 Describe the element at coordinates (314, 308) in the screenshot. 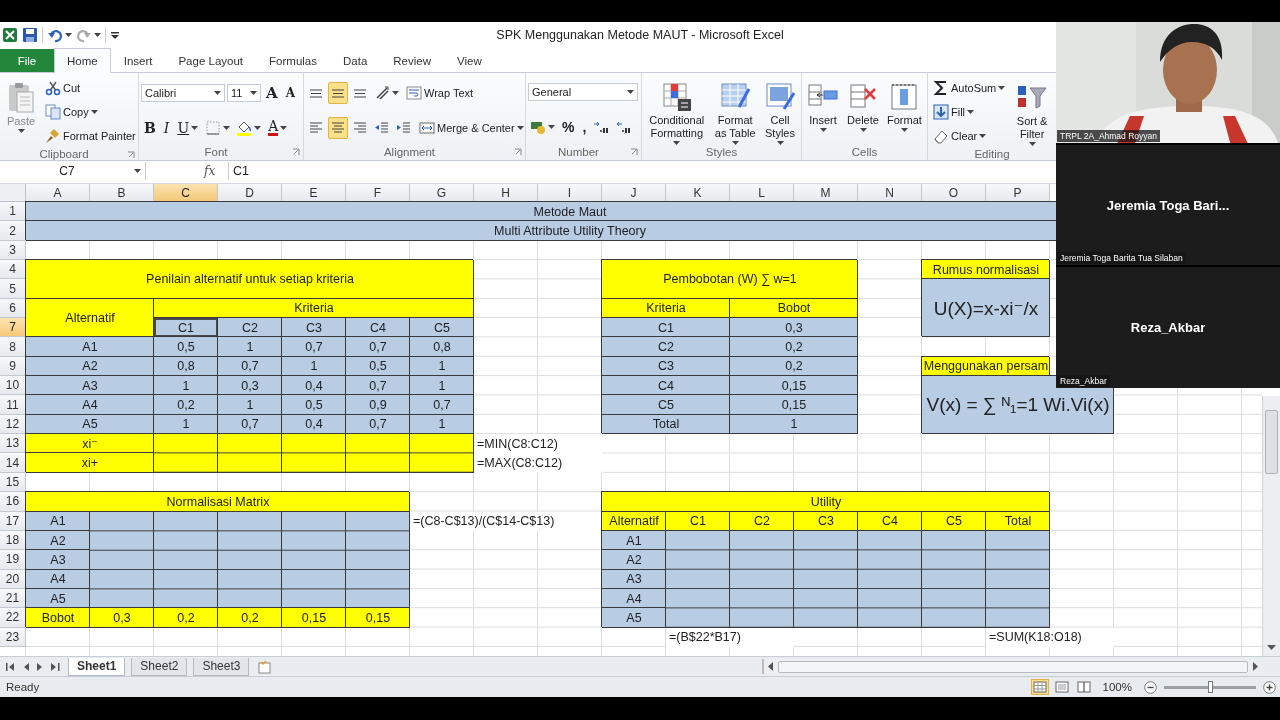

I see `spreadsheet-cell: Kriteria` at that location.